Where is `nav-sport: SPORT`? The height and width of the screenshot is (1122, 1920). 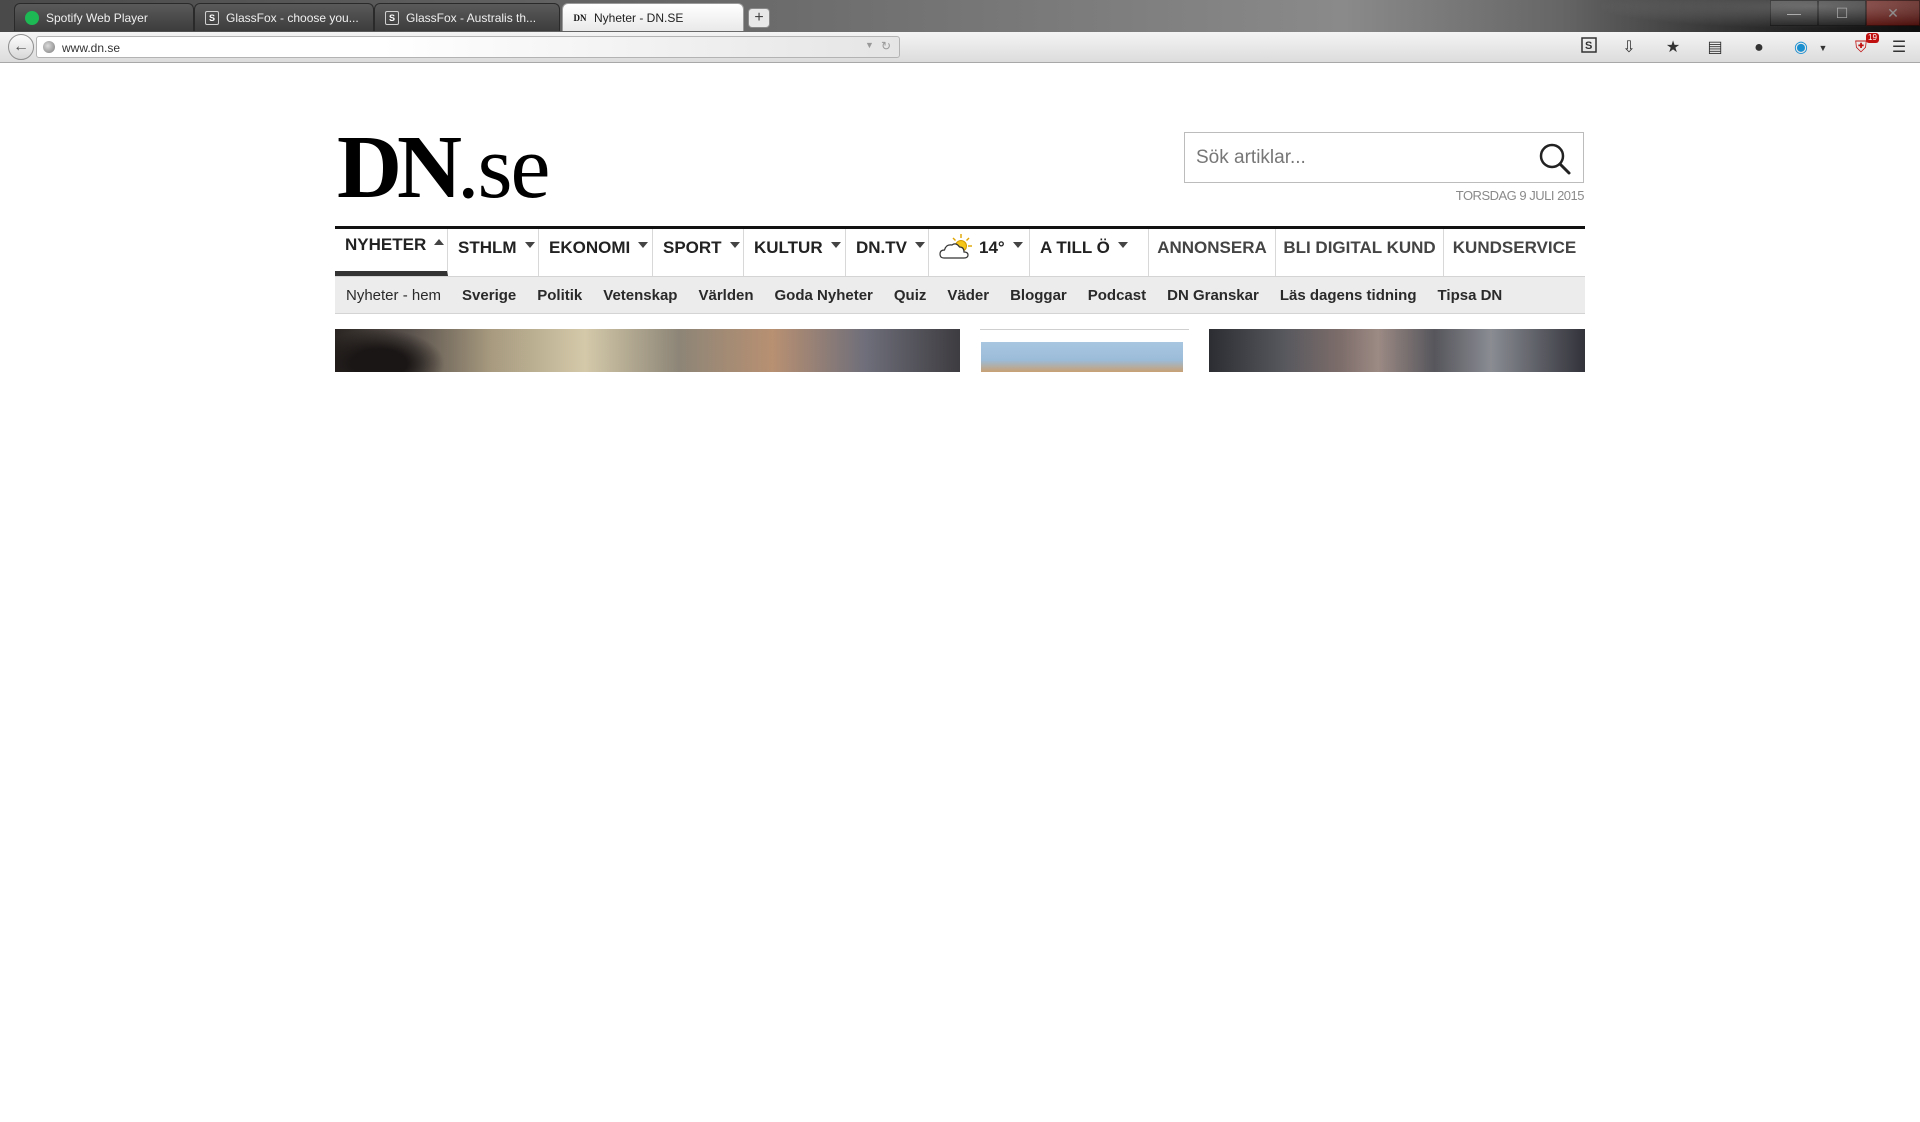 nav-sport: SPORT is located at coordinates (698, 252).